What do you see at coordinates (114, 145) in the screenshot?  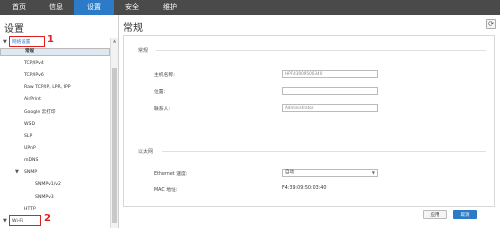 I see `scroll-thumb` at bounding box center [114, 145].